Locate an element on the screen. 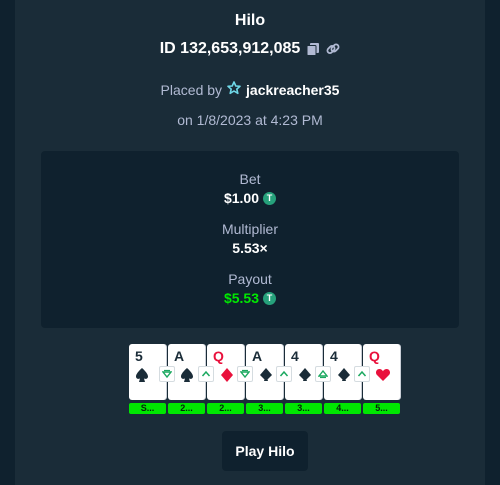 The height and width of the screenshot is (485, 500). same-or-higher-guess-icon is located at coordinates (323, 374).